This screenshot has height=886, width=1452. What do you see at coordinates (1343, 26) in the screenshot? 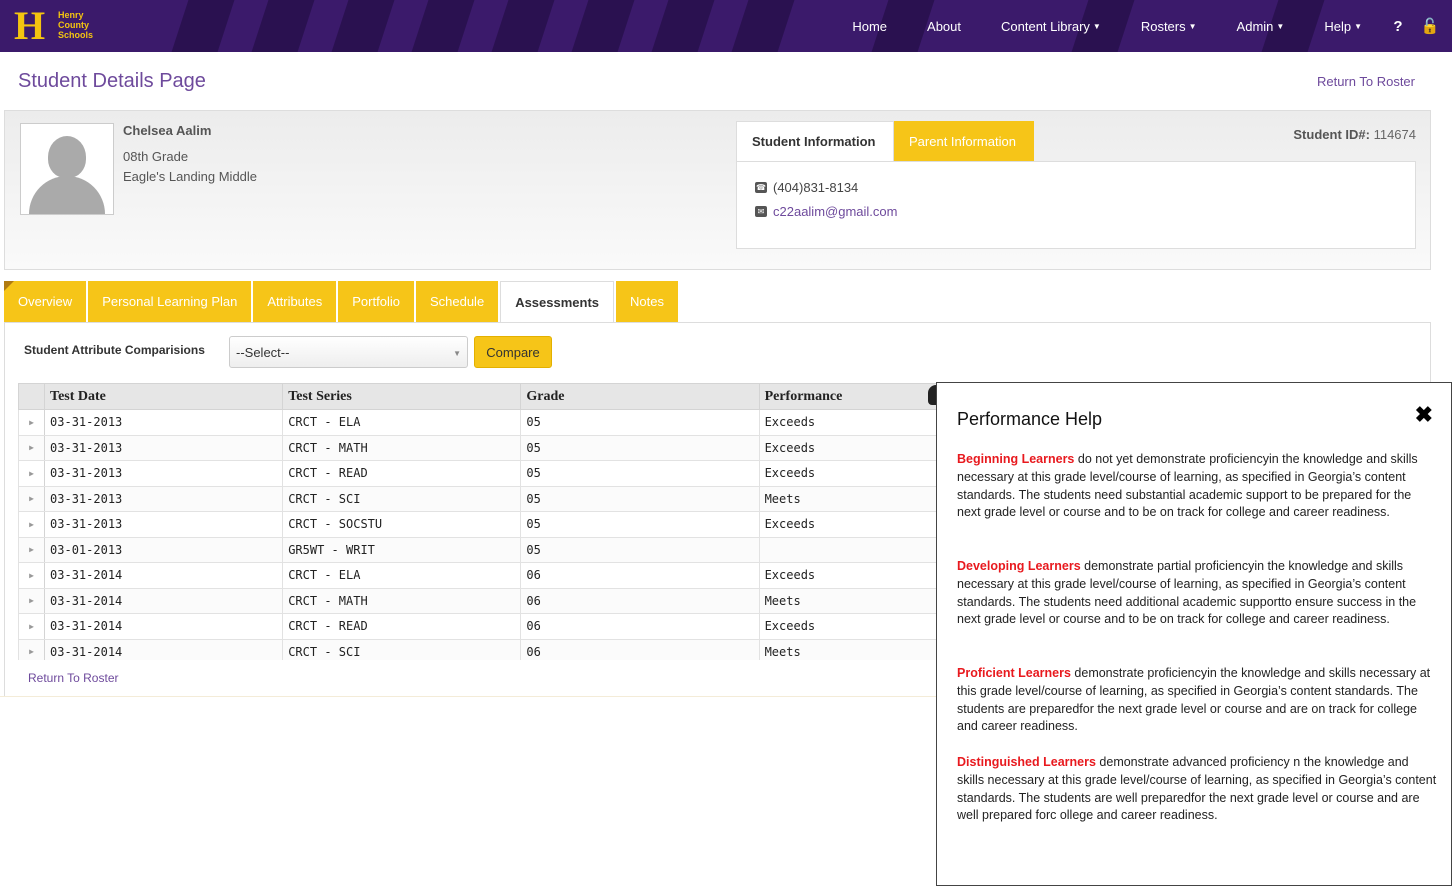
I see `nav-help: Help ▼` at bounding box center [1343, 26].